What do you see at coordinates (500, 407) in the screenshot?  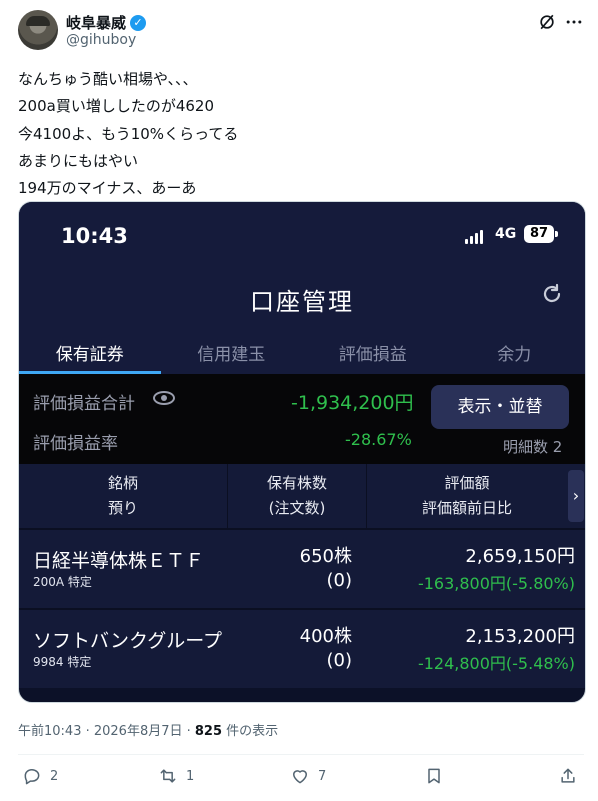 I see `display-sort-button: 表示・並替` at bounding box center [500, 407].